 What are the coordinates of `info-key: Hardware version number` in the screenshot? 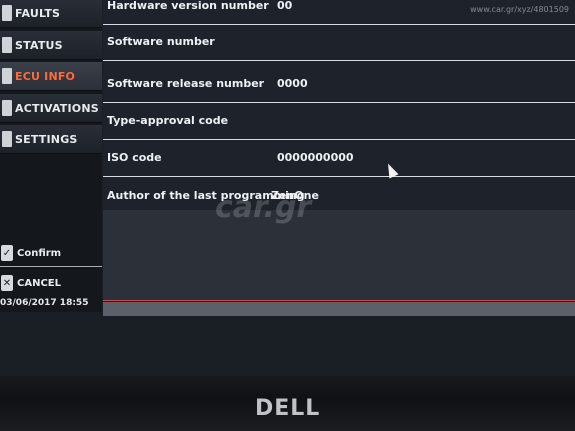 It's located at (188, 6).